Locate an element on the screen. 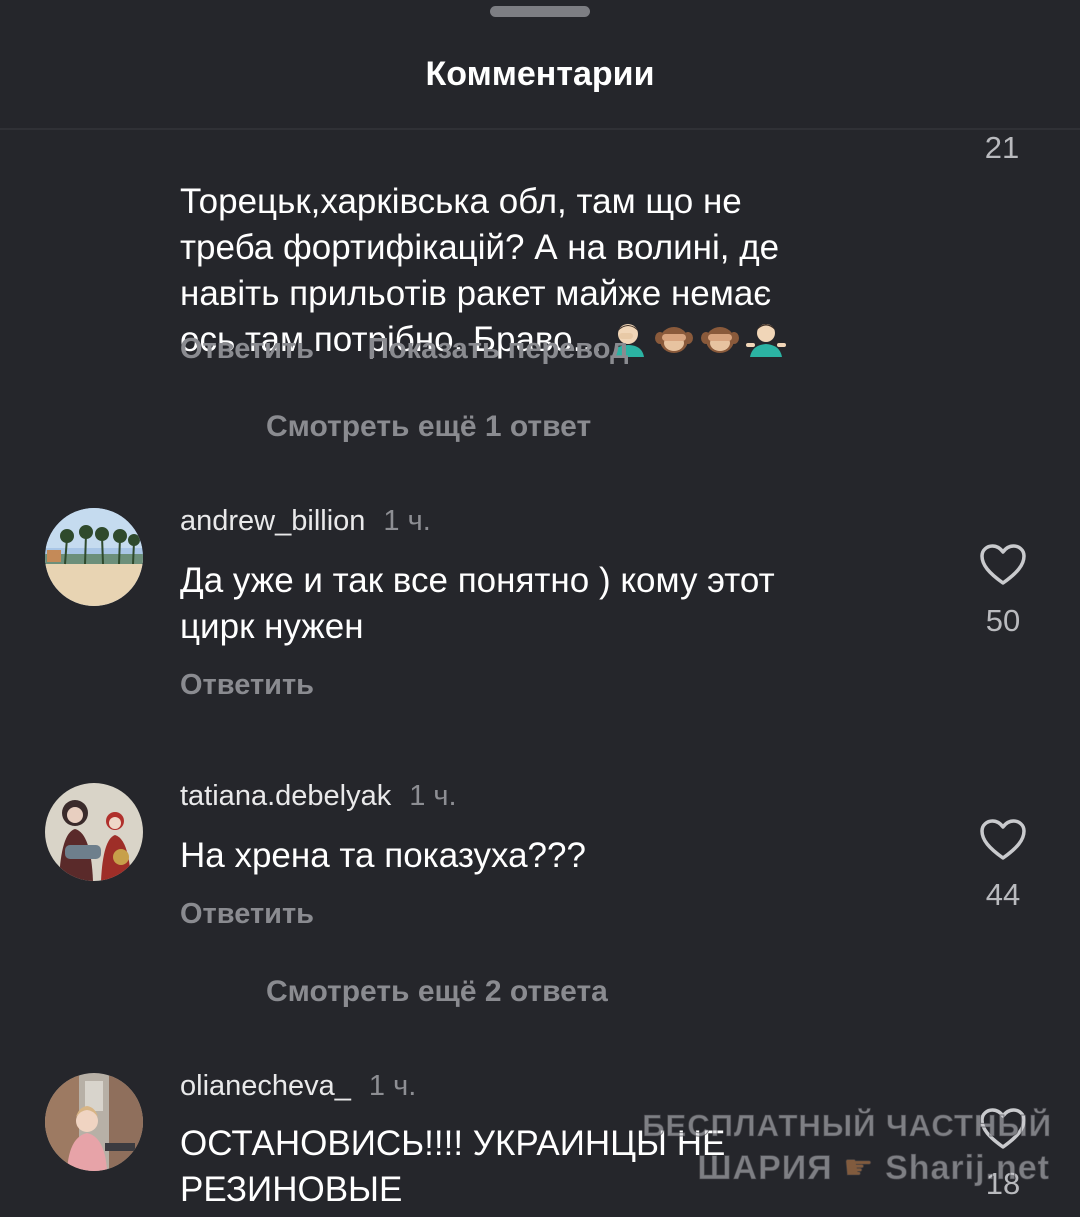 This screenshot has width=1080, height=1217. comment-header: tatiana.debelyak 1 ч. is located at coordinates (318, 796).